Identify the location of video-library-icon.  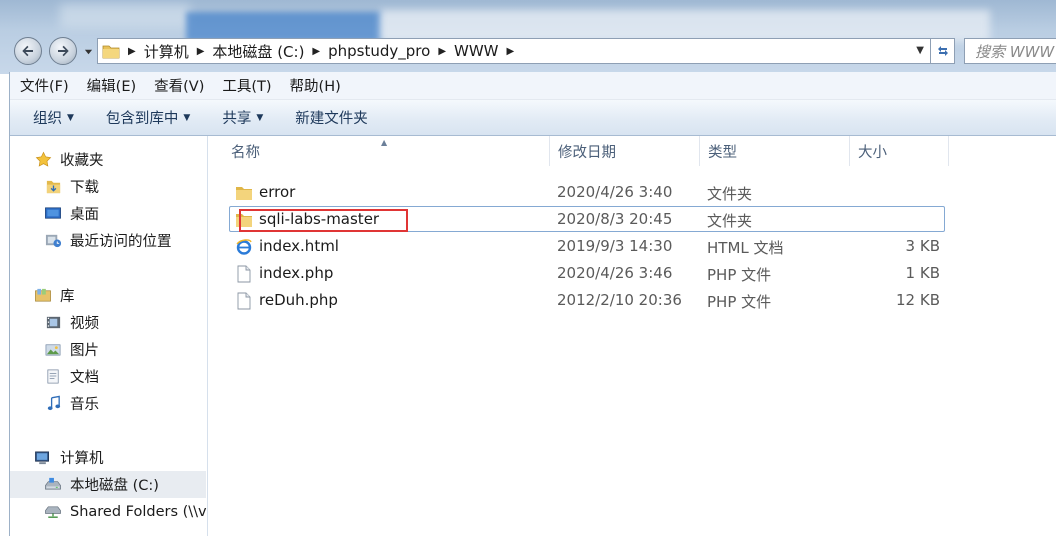
(53, 323).